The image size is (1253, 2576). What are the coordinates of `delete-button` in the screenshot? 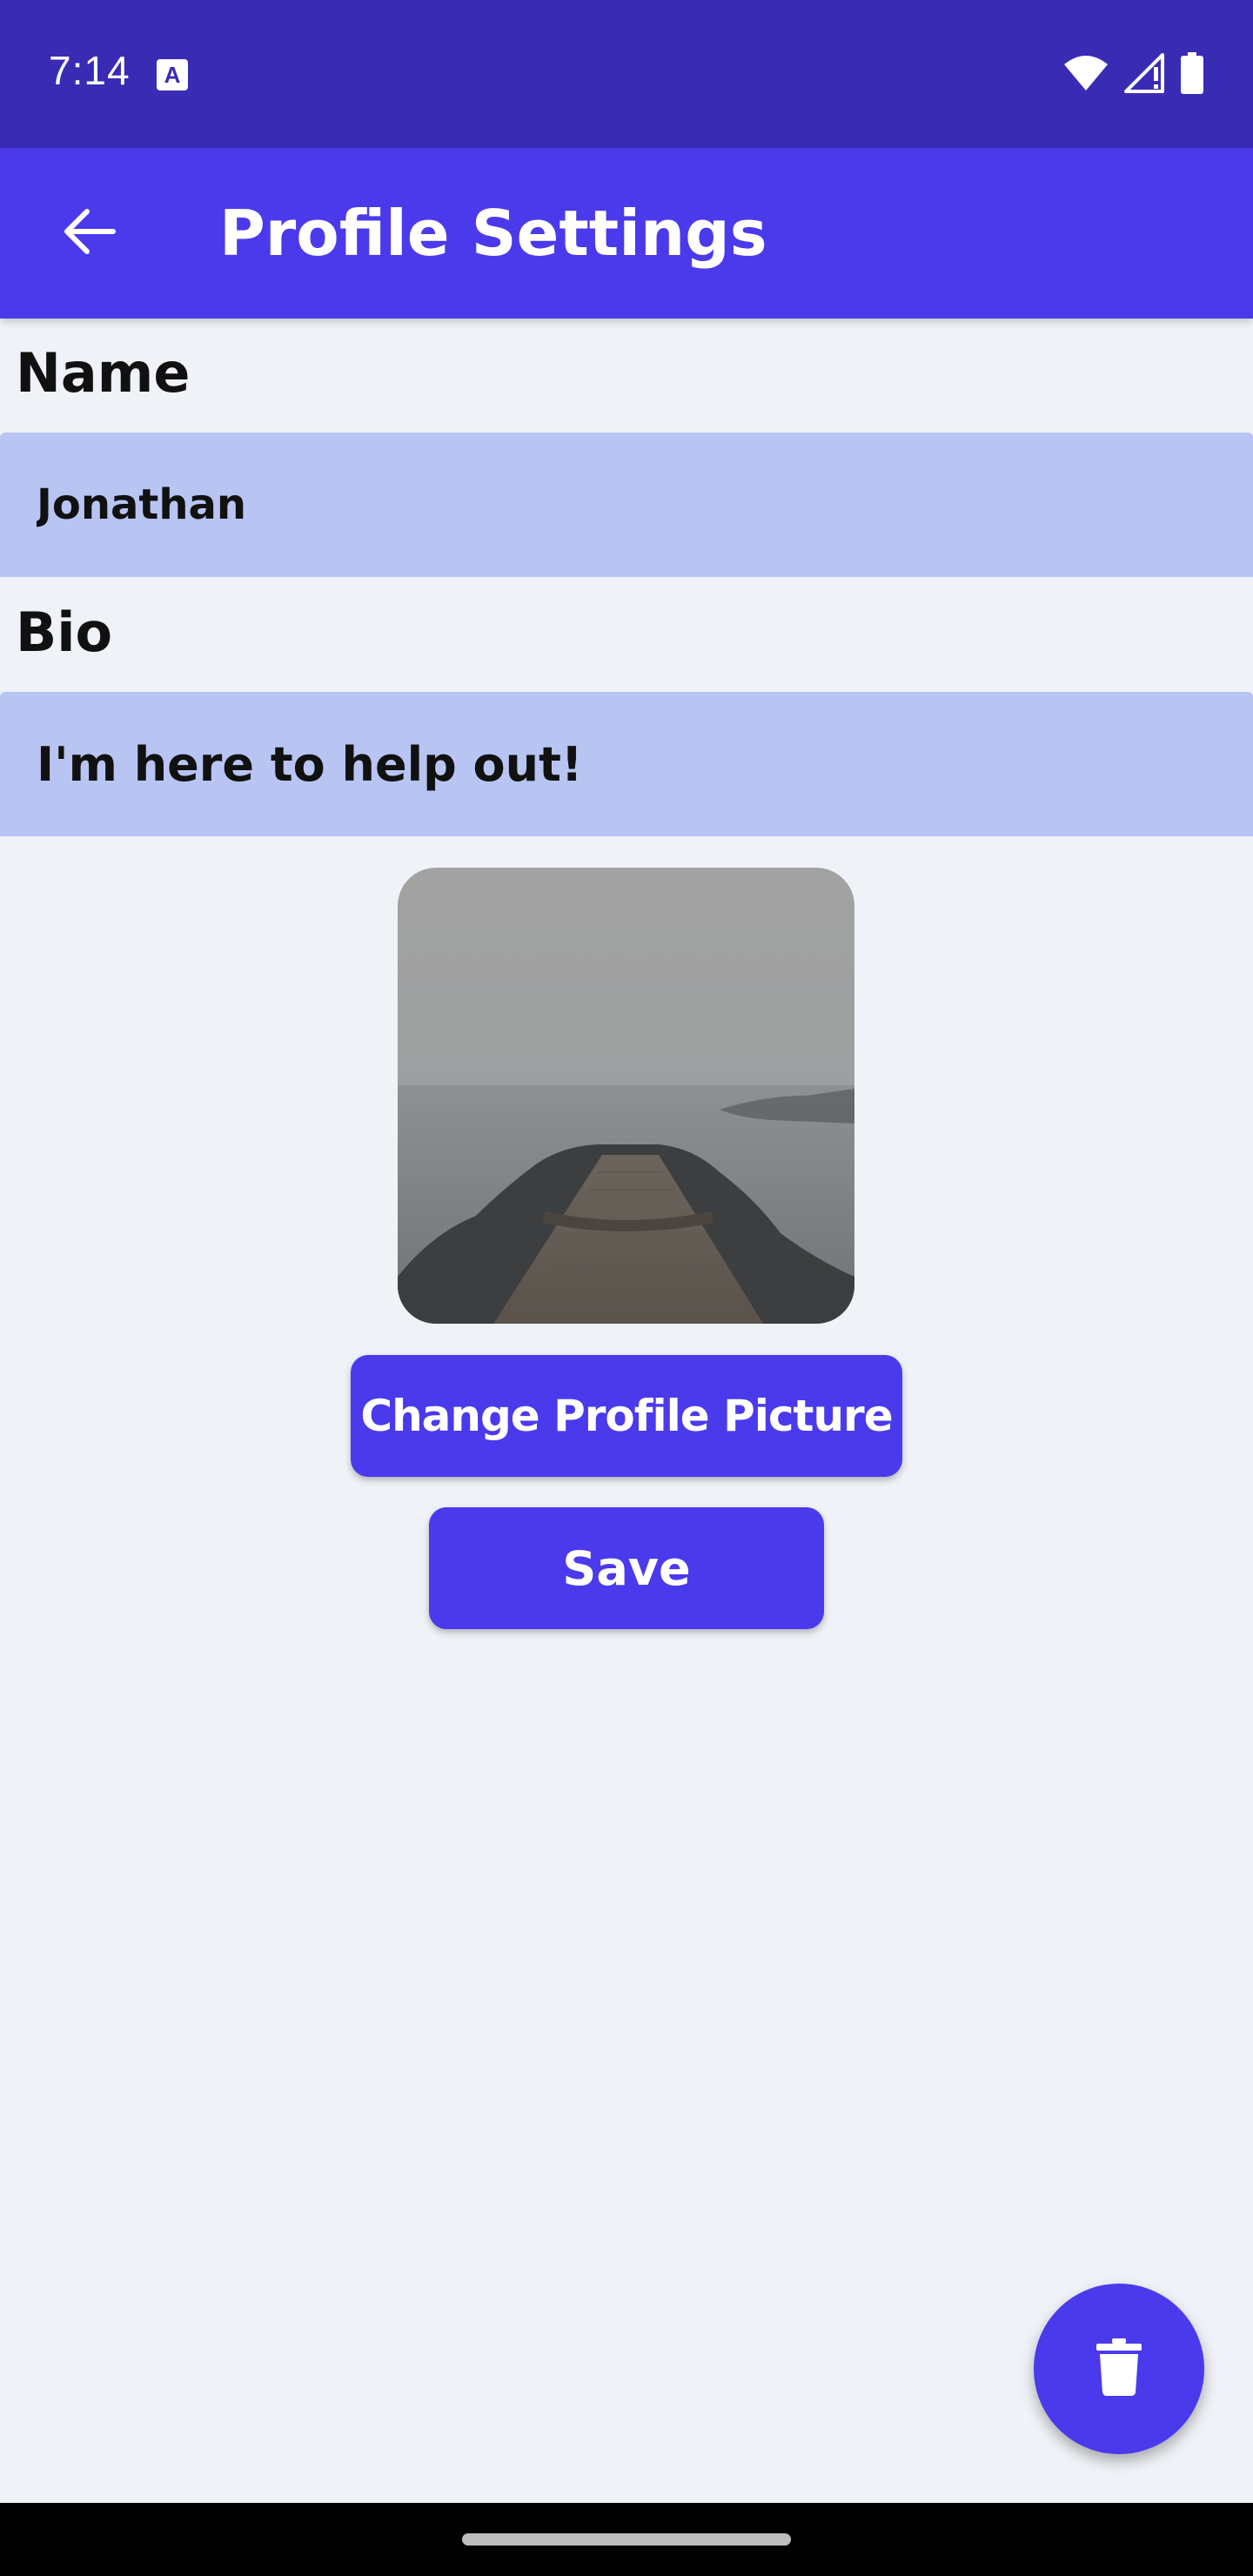 It's located at (1119, 2369).